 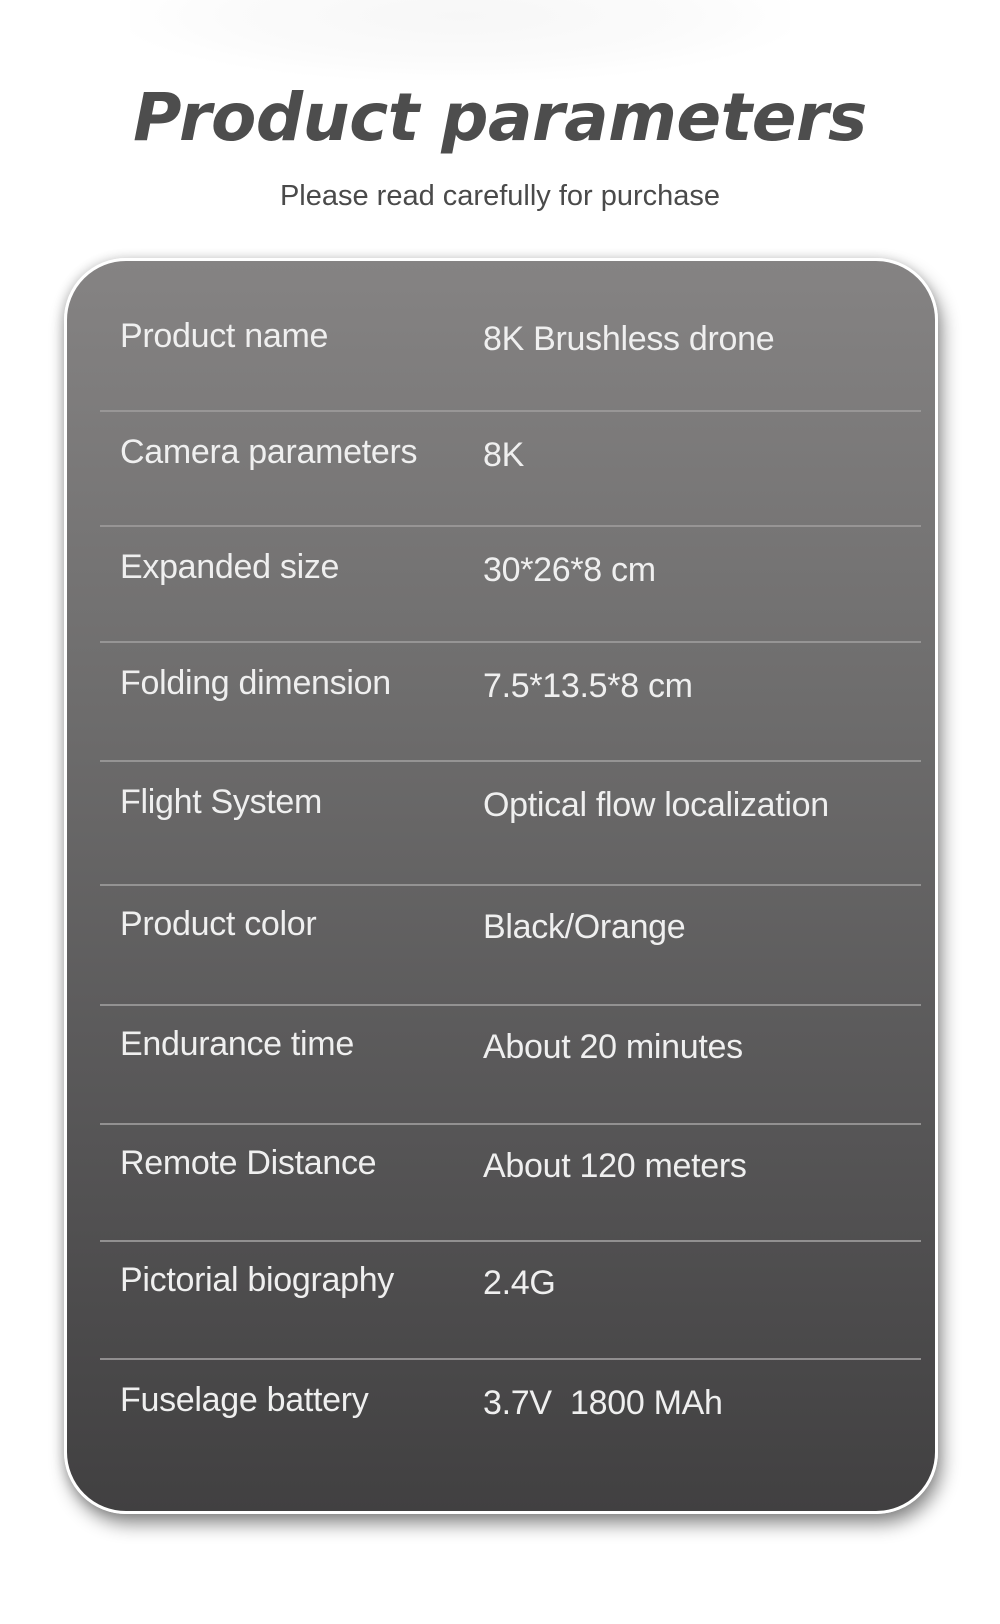 I want to click on spec-value: 8K, so click(x=503, y=455).